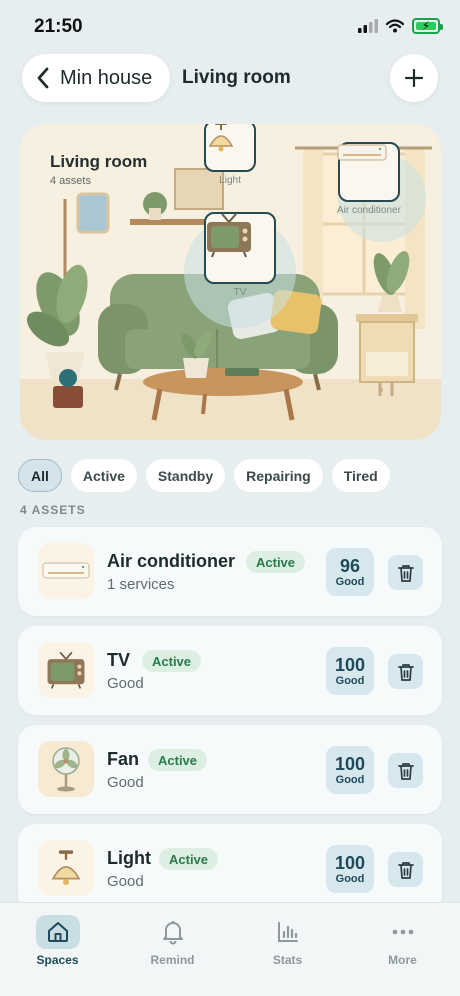 The height and width of the screenshot is (996, 460). Describe the element at coordinates (119, 660) in the screenshot. I see `asset-name: TV` at that location.